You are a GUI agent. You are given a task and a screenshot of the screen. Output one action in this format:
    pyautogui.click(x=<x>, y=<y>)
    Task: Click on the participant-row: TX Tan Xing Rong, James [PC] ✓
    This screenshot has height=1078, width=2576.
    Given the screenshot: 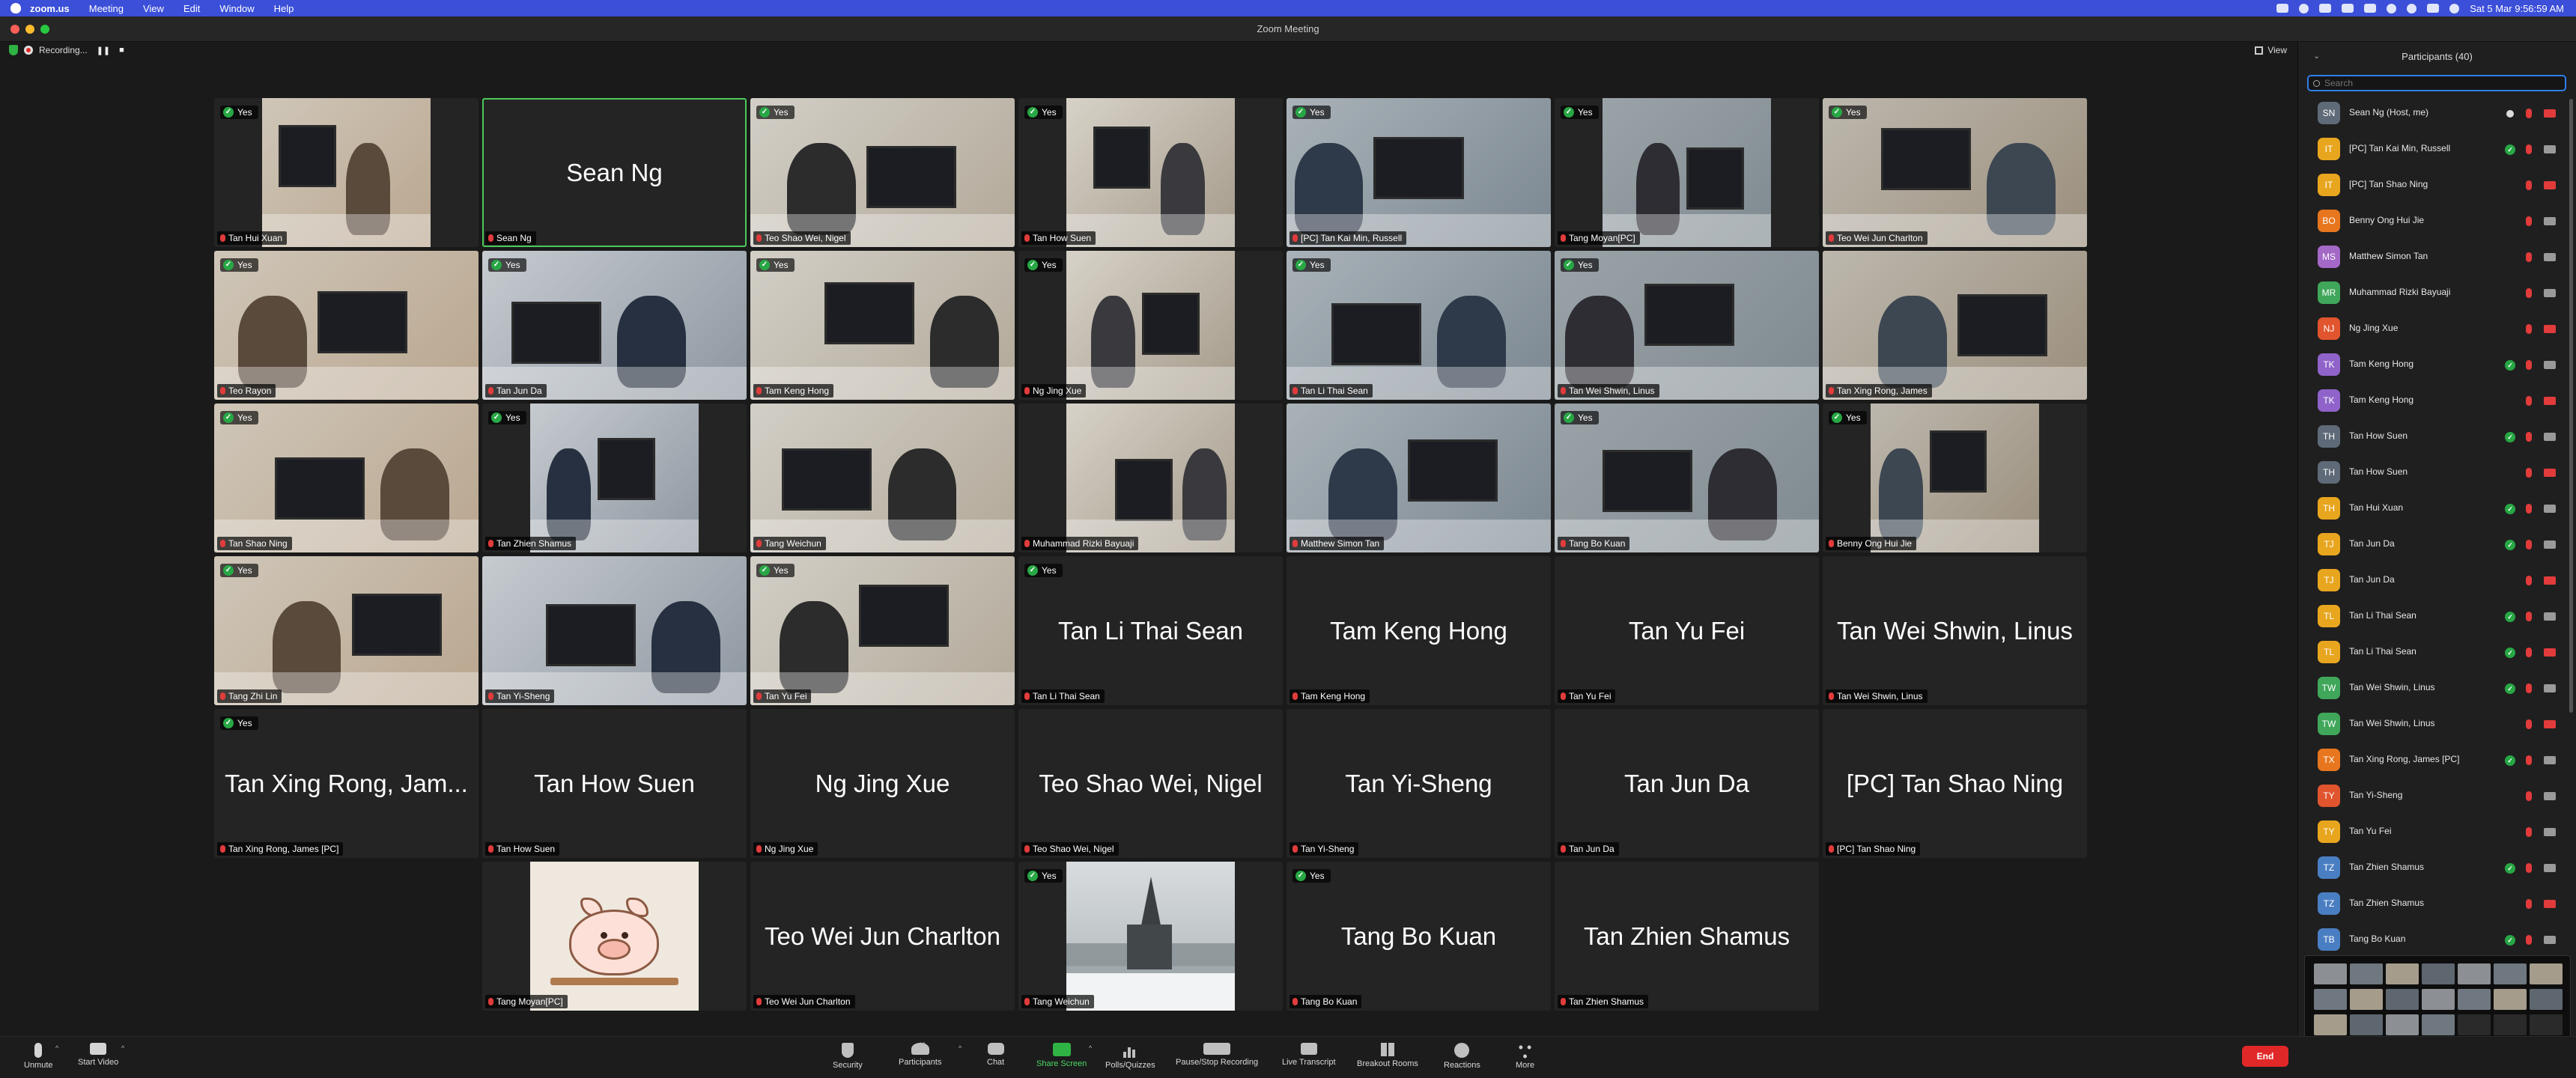 What is the action you would take?
    pyautogui.click(x=2437, y=761)
    